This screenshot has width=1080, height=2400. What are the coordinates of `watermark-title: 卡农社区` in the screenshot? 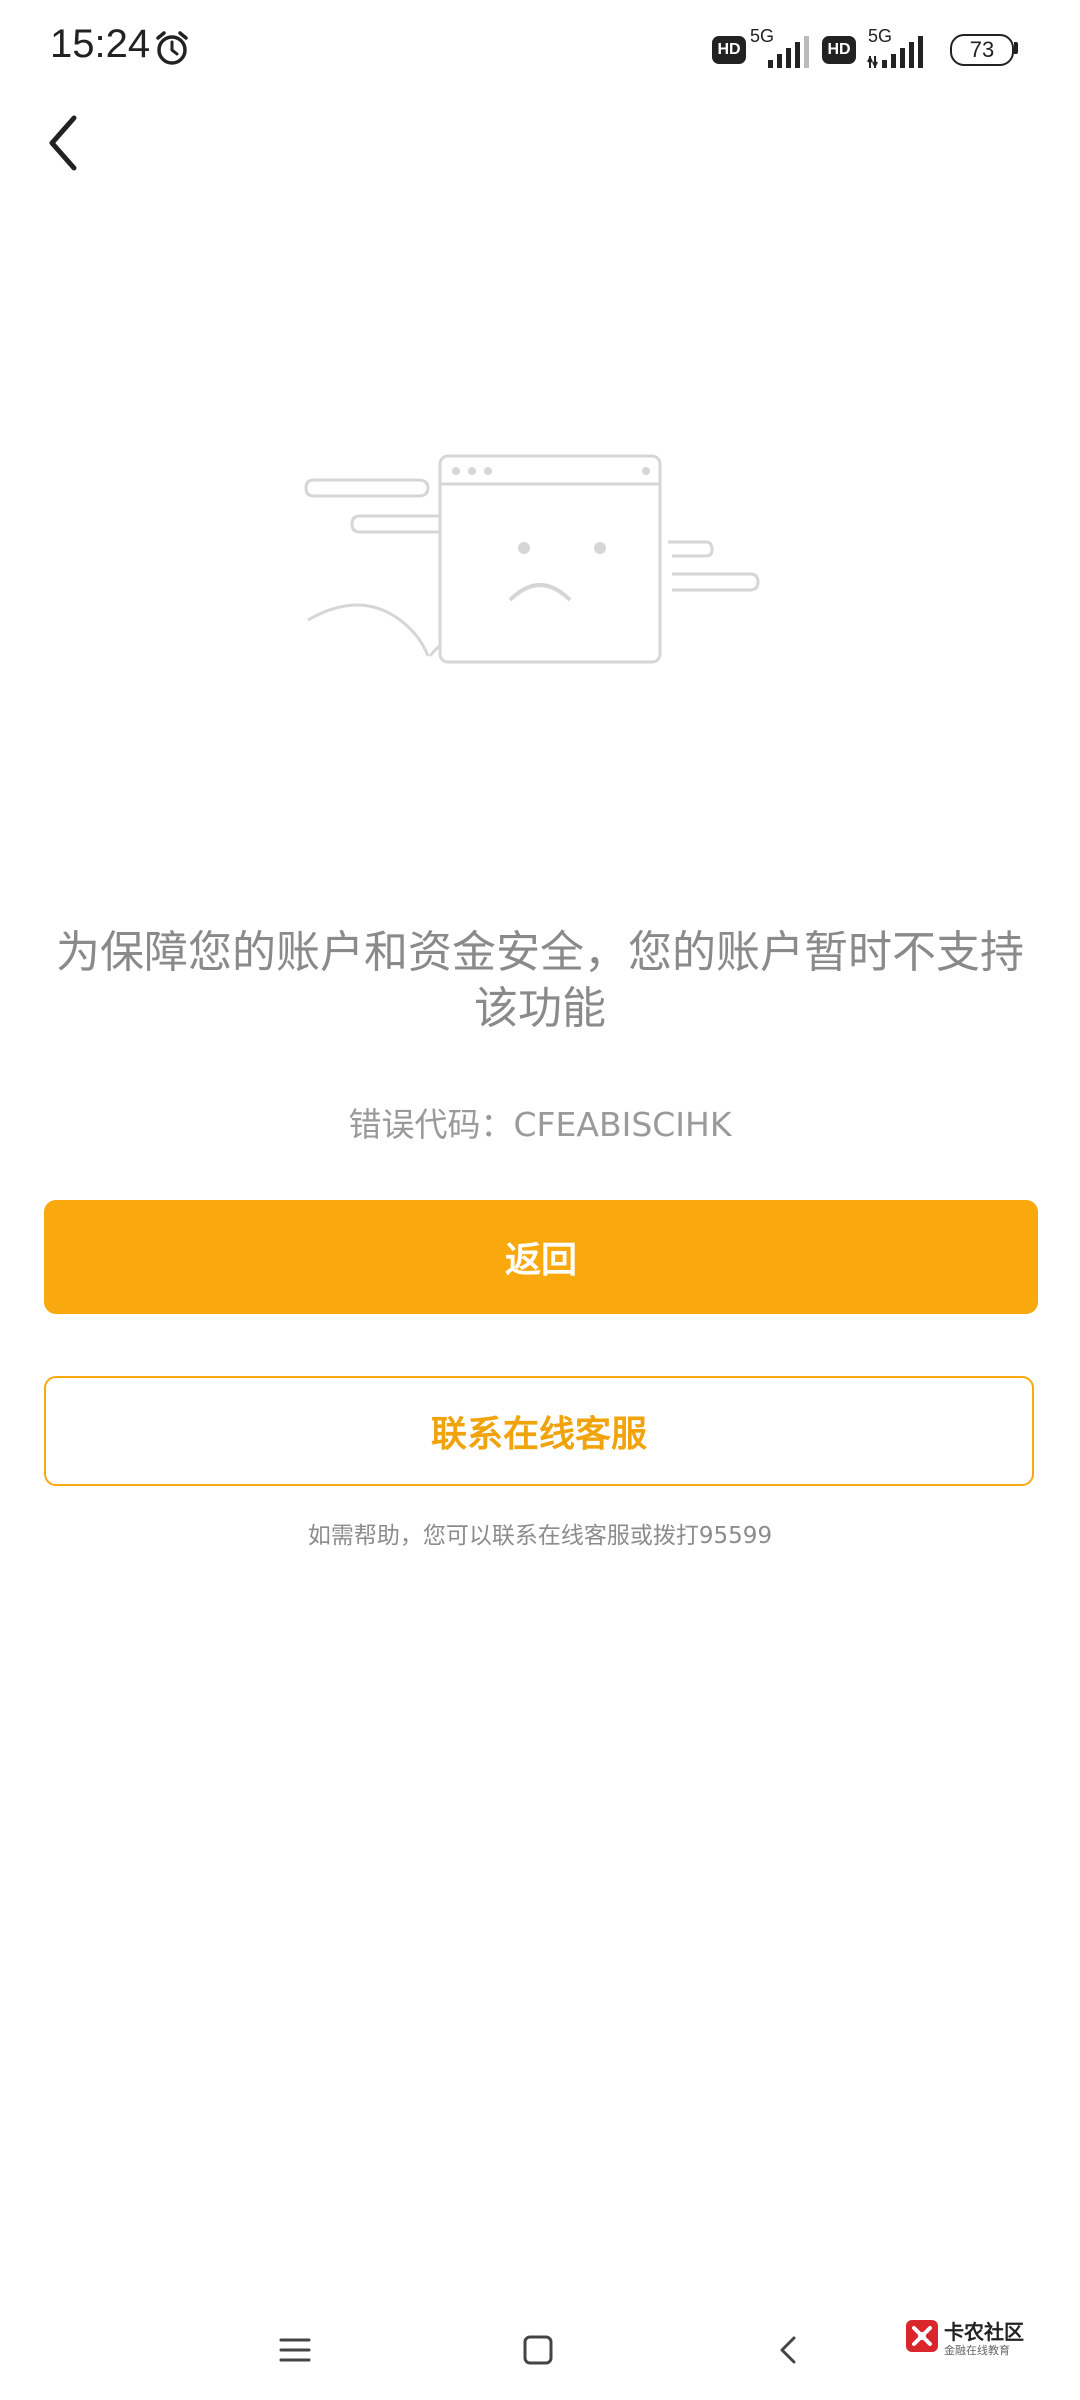 It's located at (984, 2332).